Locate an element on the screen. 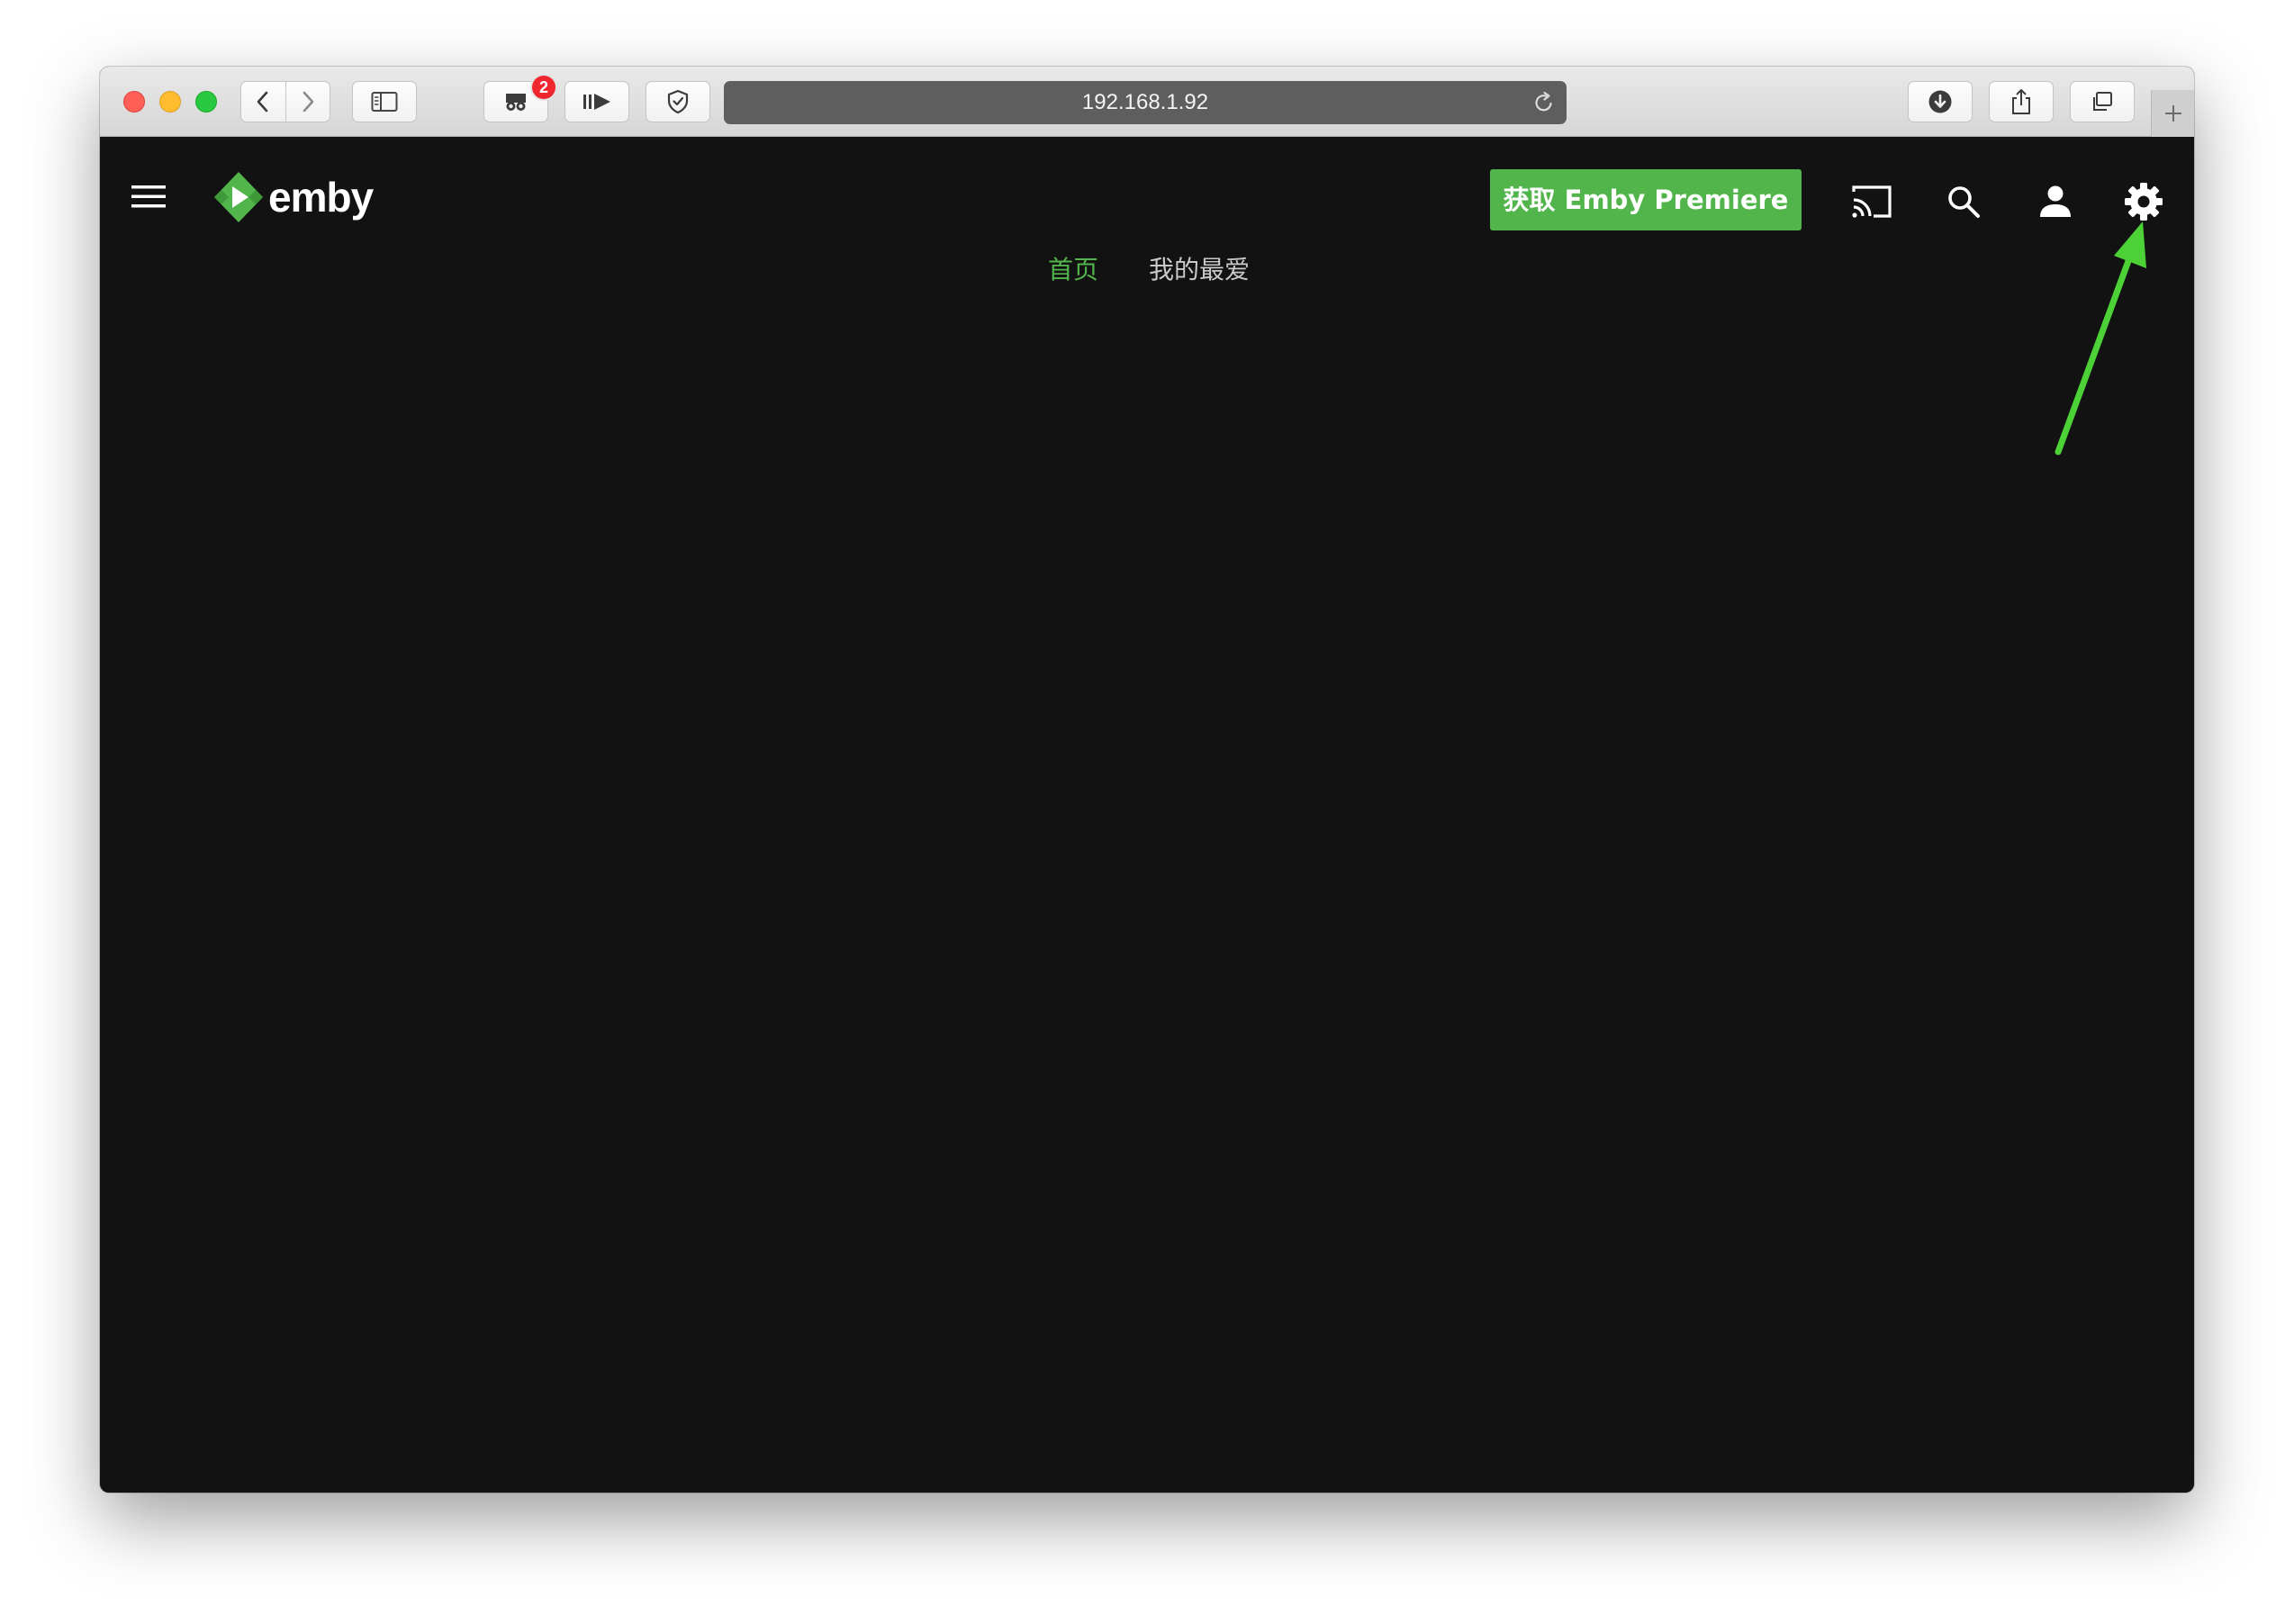 This screenshot has height=1624, width=2294. cast-icon is located at coordinates (1872, 201).